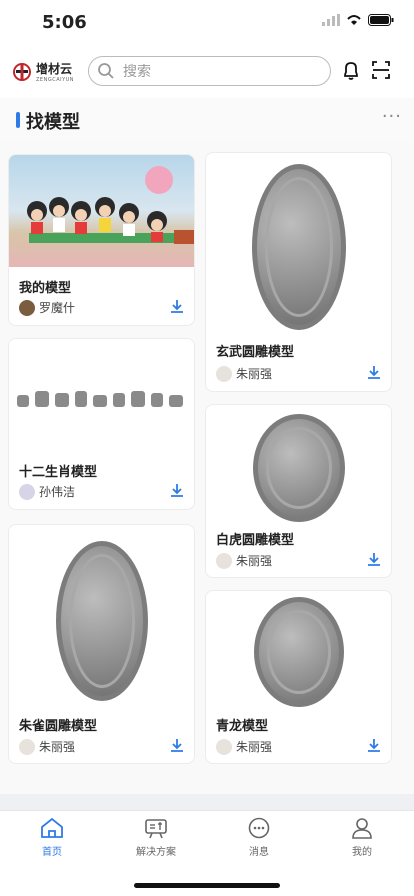  I want to click on message-icon, so click(259, 828).